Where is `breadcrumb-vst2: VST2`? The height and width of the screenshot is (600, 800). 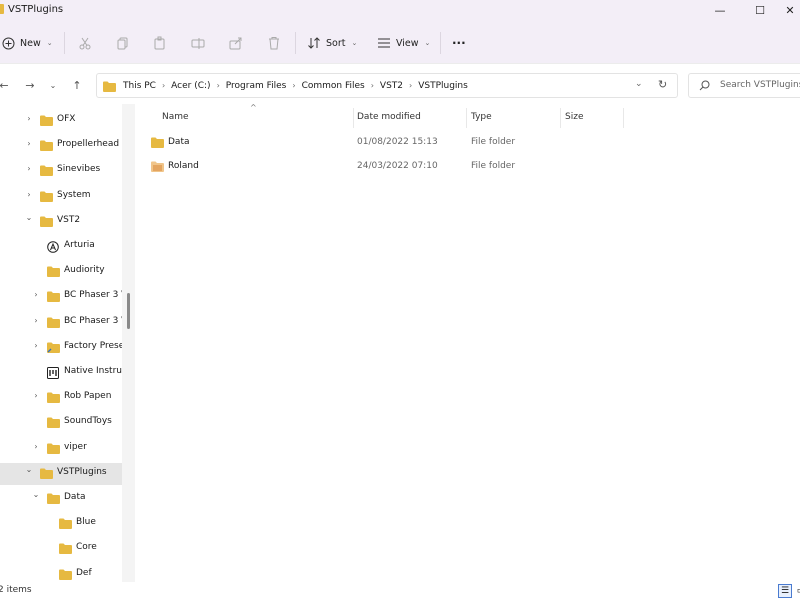
breadcrumb-vst2: VST2 is located at coordinates (391, 86).